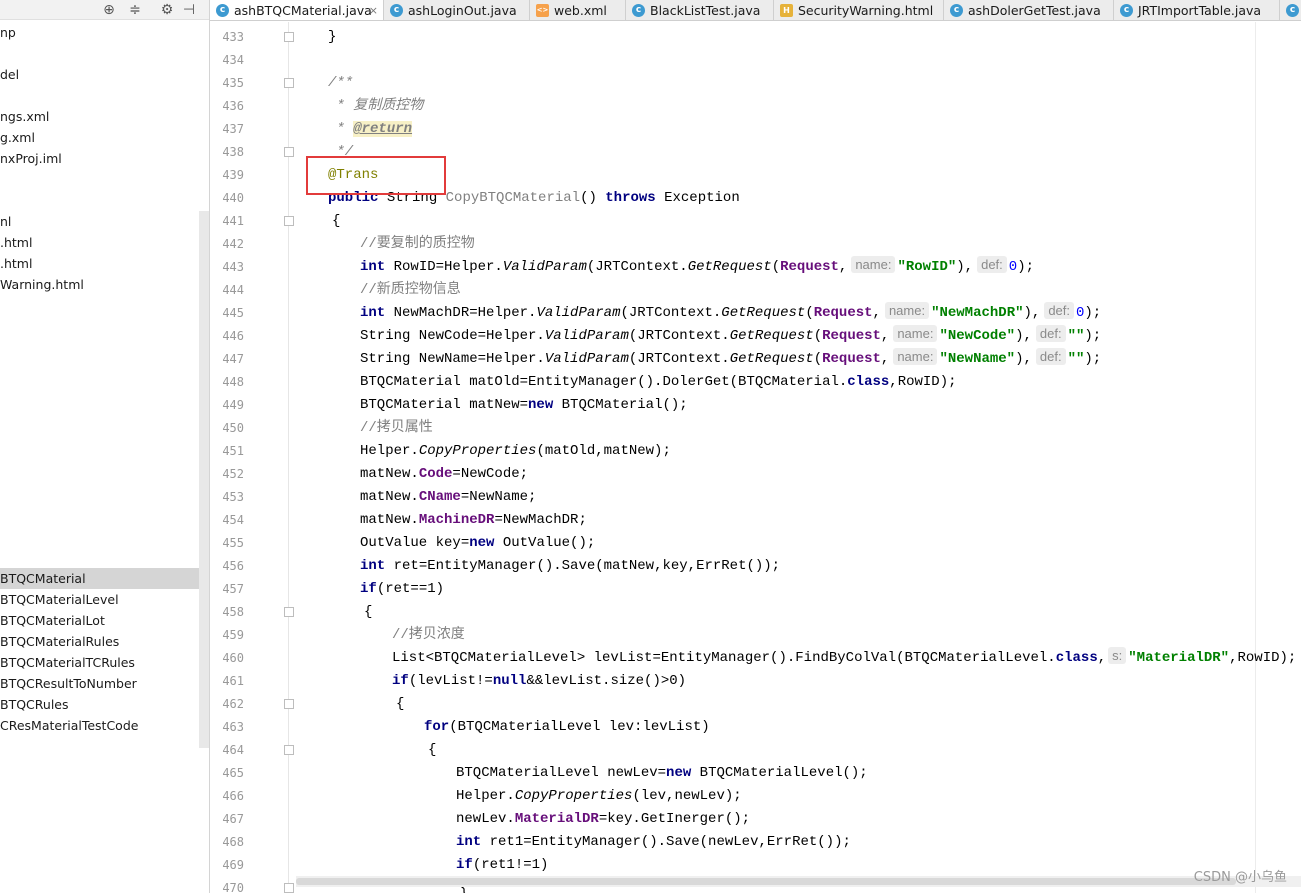 This screenshot has height=893, width=1301. Describe the element at coordinates (542, 10) in the screenshot. I see `xml-file-icon: <>` at that location.